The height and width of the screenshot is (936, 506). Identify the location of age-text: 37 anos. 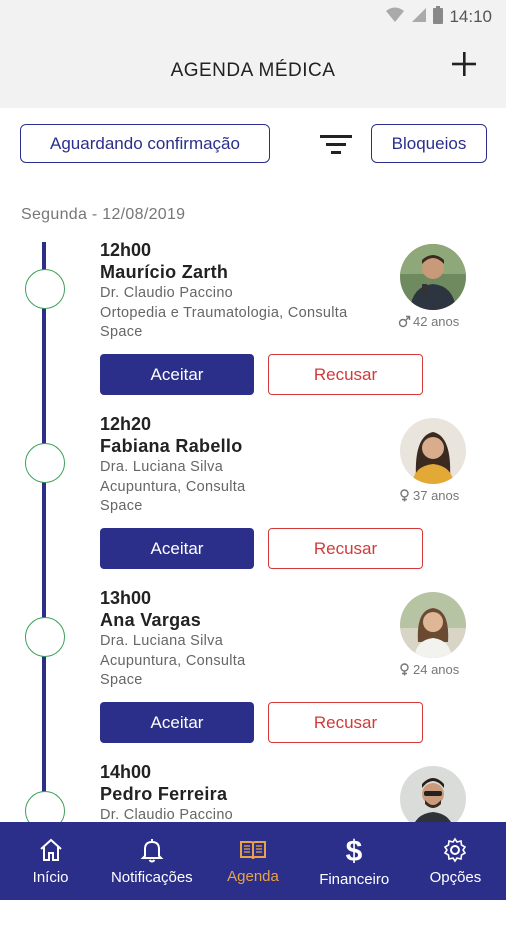
(436, 495).